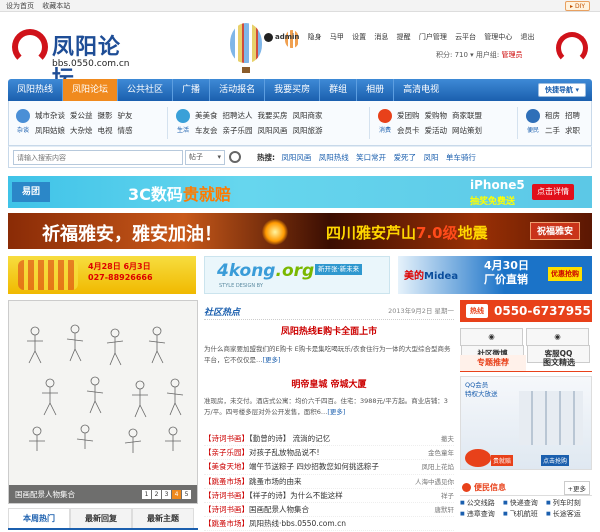  What do you see at coordinates (39, 518) in the screenshot?
I see `tab-weekly-hot: 本周热门` at bounding box center [39, 518].